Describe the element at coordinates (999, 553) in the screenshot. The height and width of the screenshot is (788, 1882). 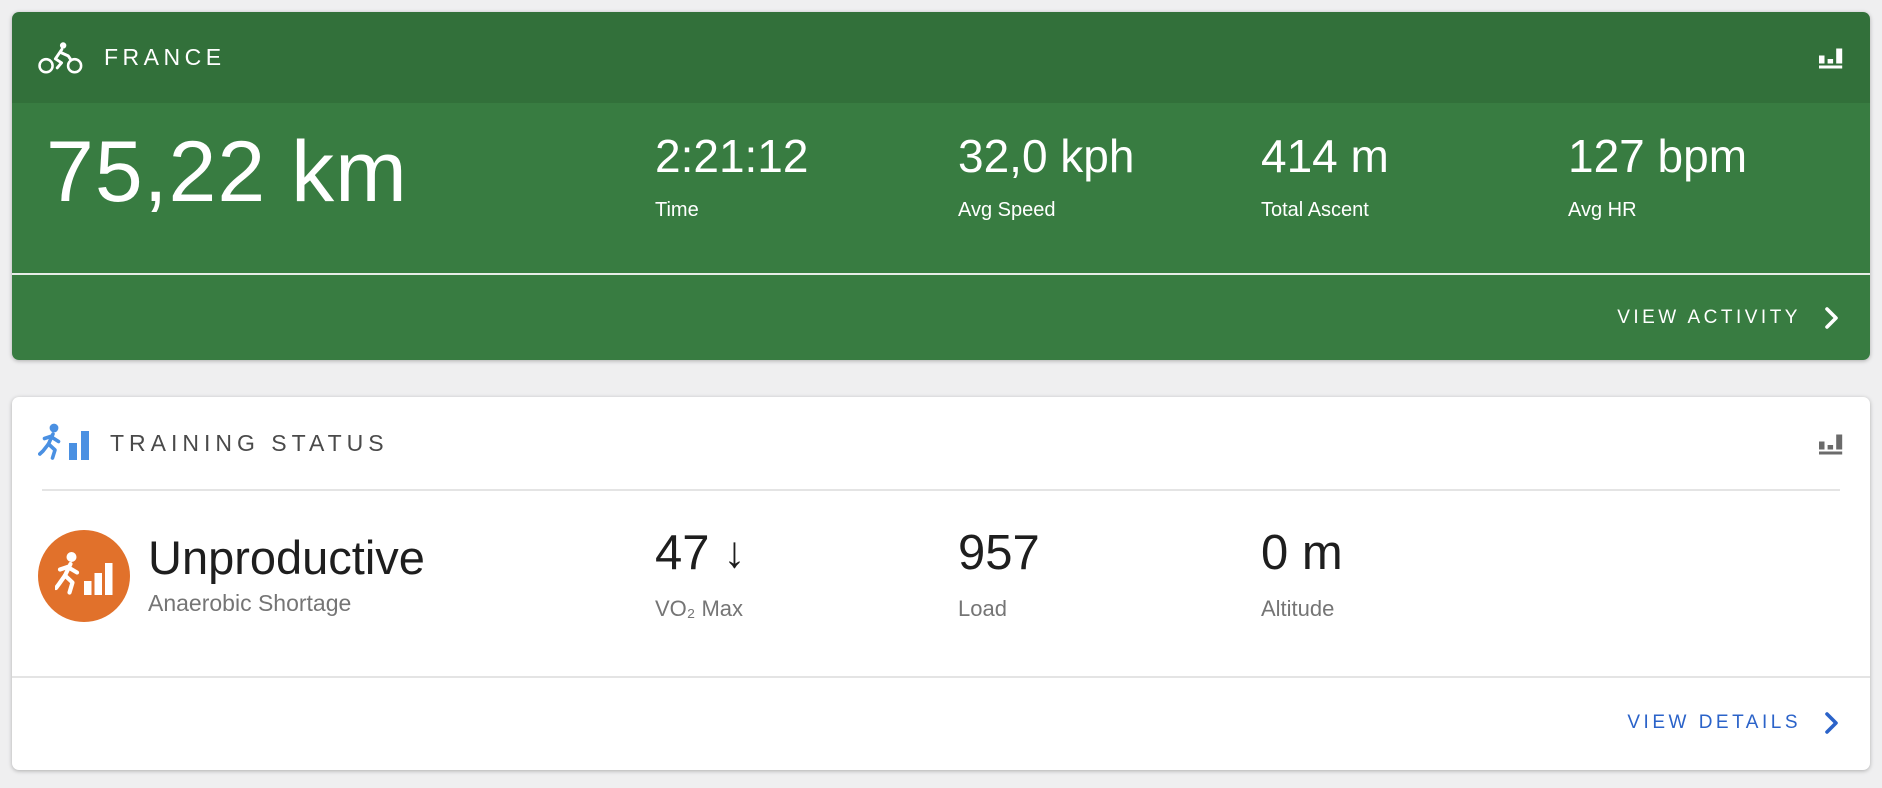
I see `stat-load-value: 957` at that location.